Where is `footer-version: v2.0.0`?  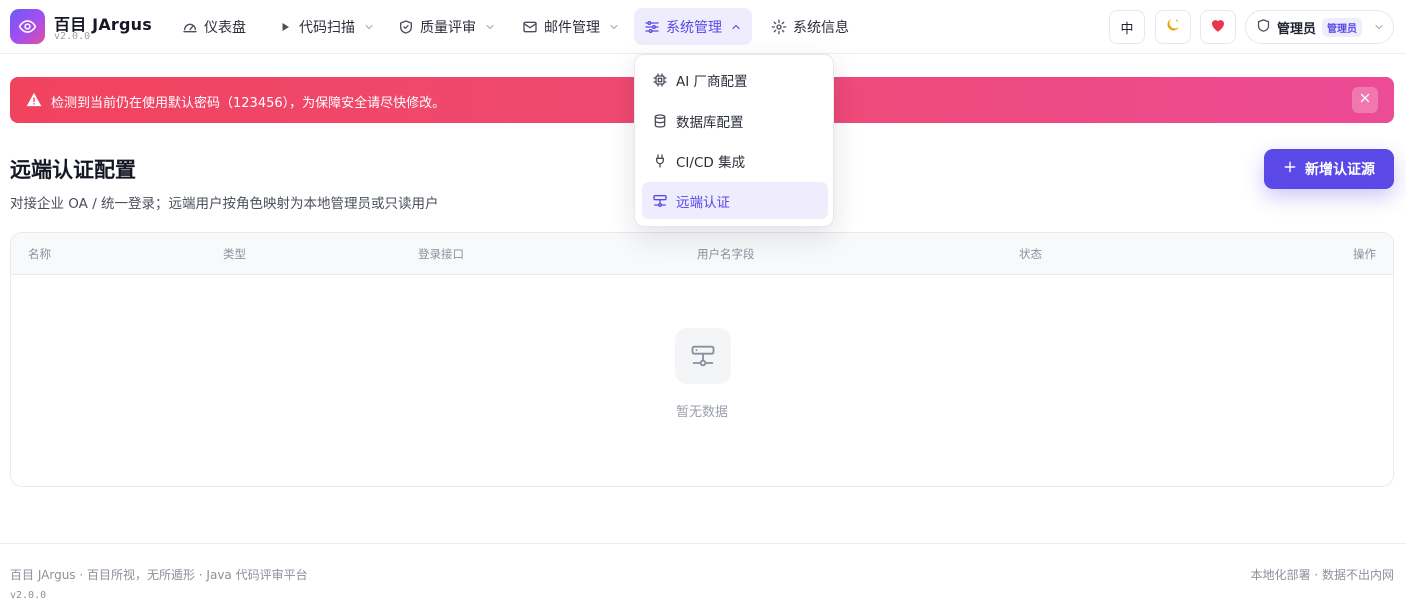
footer-version: v2.0.0 is located at coordinates (28, 595).